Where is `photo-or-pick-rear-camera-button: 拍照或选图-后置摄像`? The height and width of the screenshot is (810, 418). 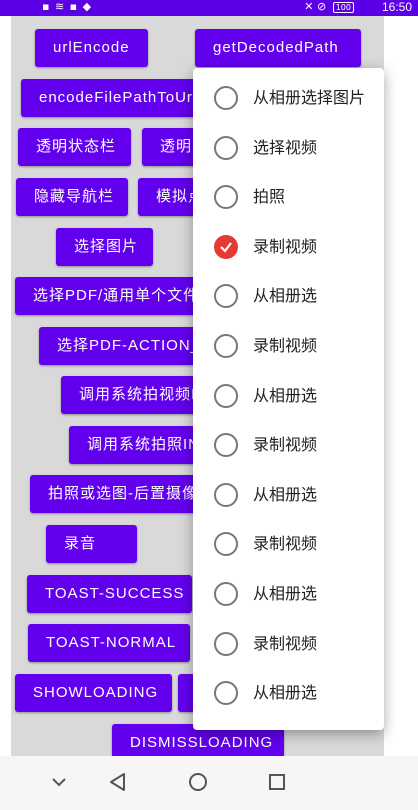
photo-or-pick-rear-camera-button: 拍照或选图-后置摄像 is located at coordinates (125, 494).